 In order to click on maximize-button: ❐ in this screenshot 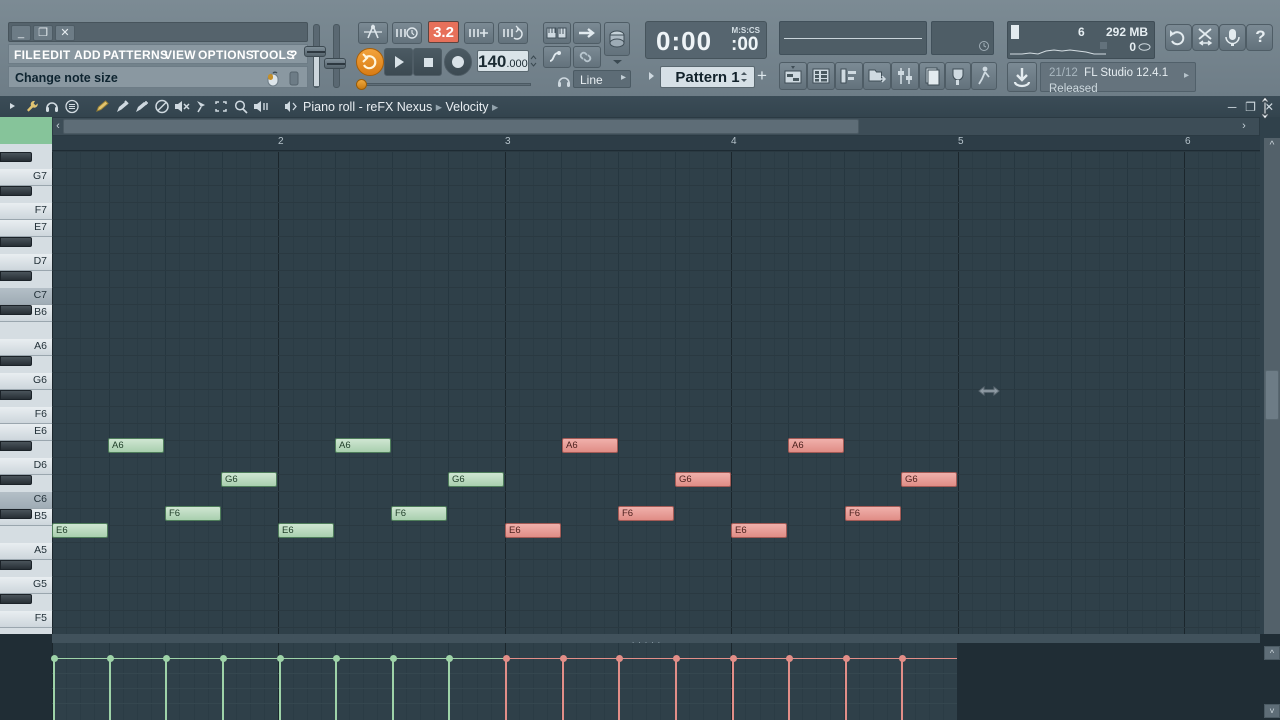, I will do `click(43, 33)`.